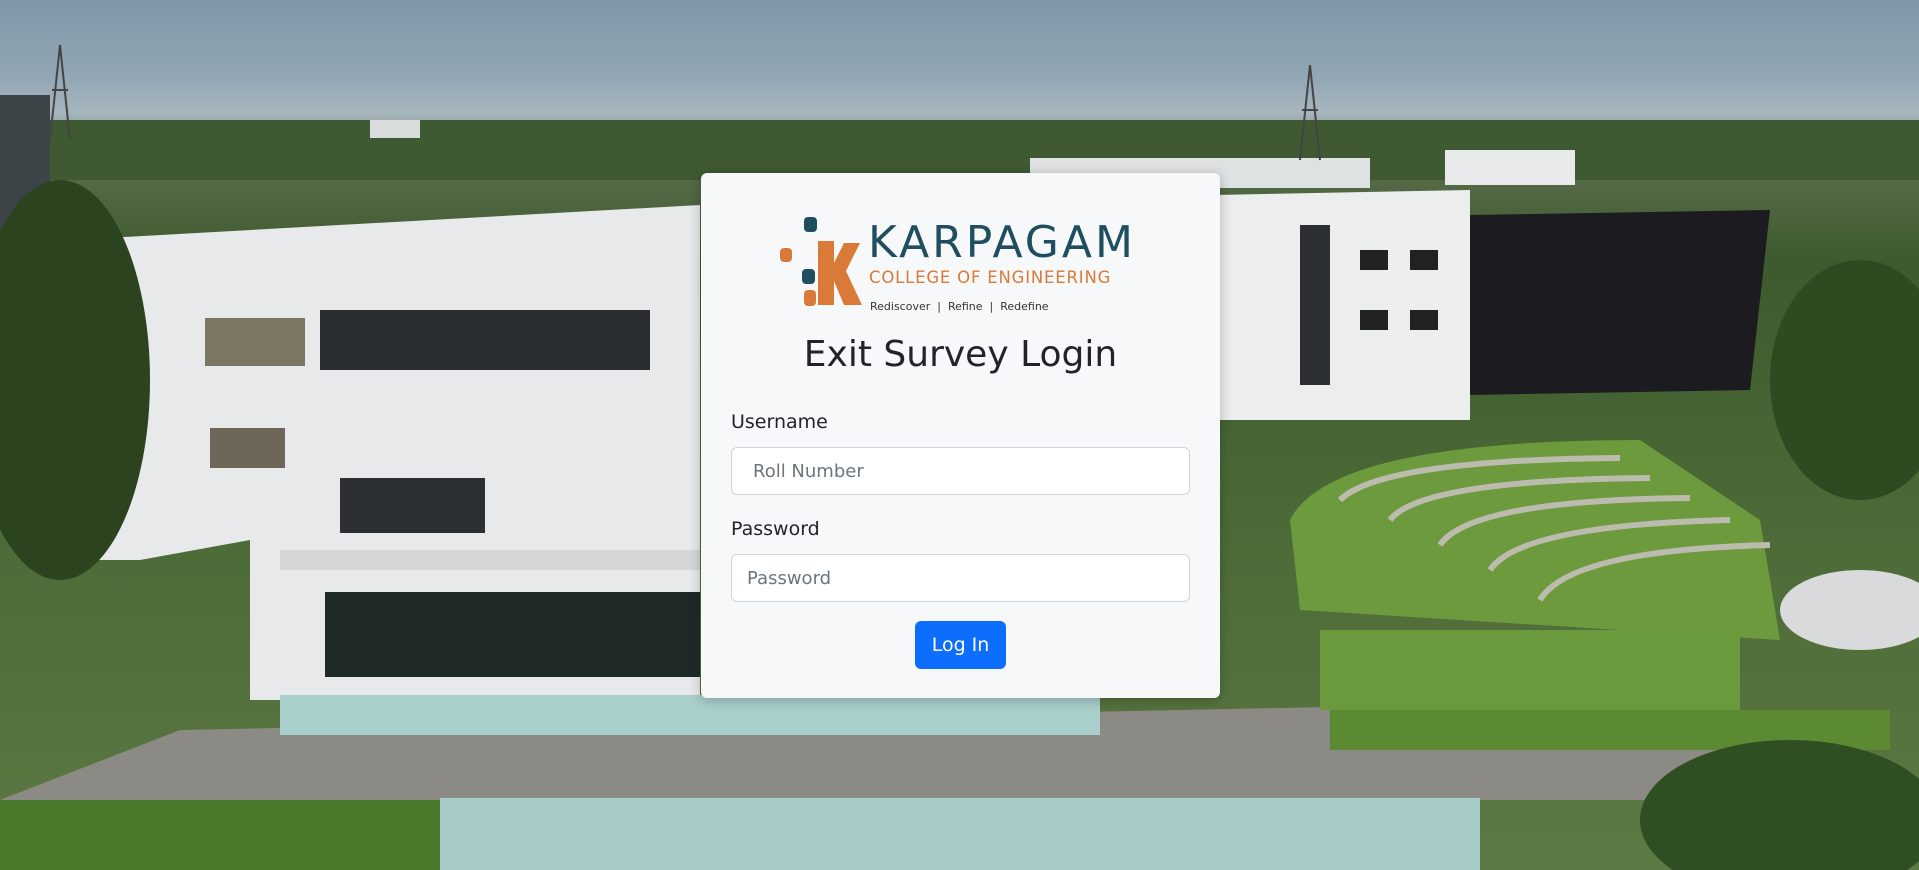 This screenshot has height=870, width=1919. What do you see at coordinates (959, 306) in the screenshot?
I see `college-tagline: Rediscover | Refine | Redefine` at bounding box center [959, 306].